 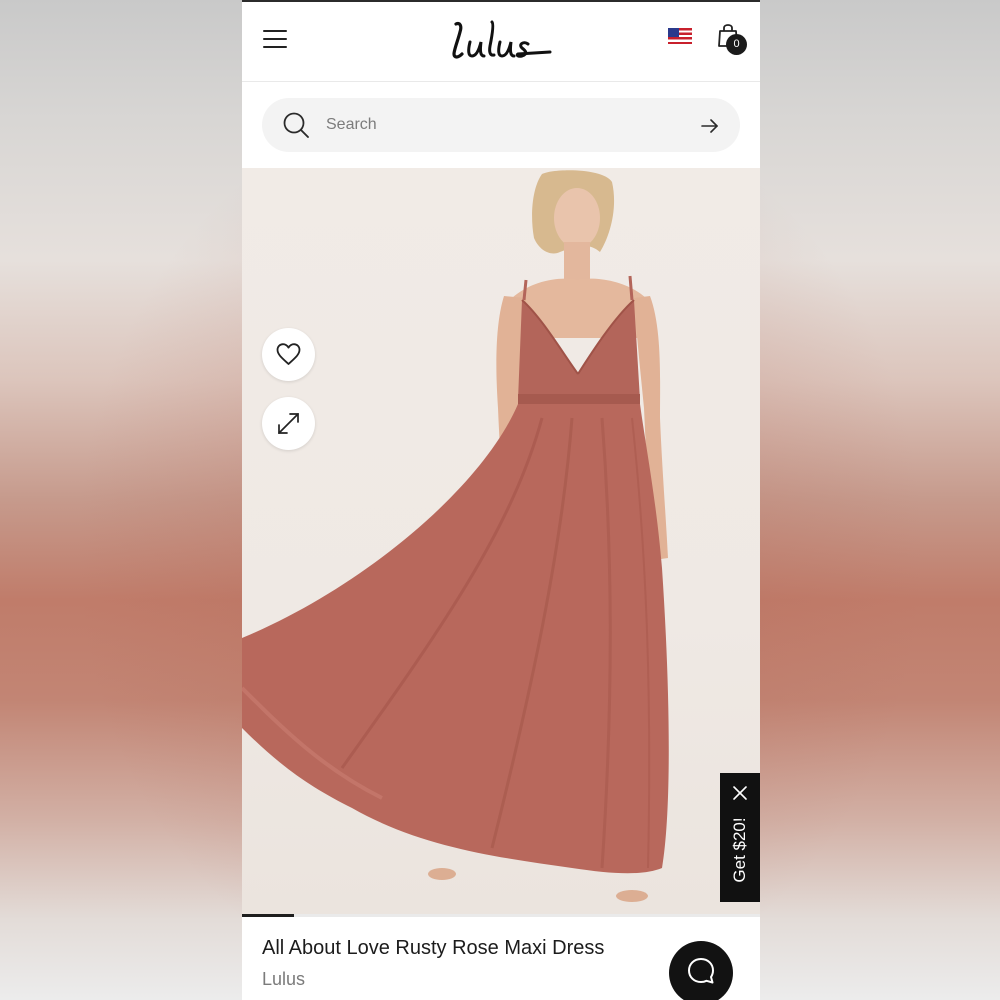 I want to click on us-flag-icon, so click(x=680, y=36).